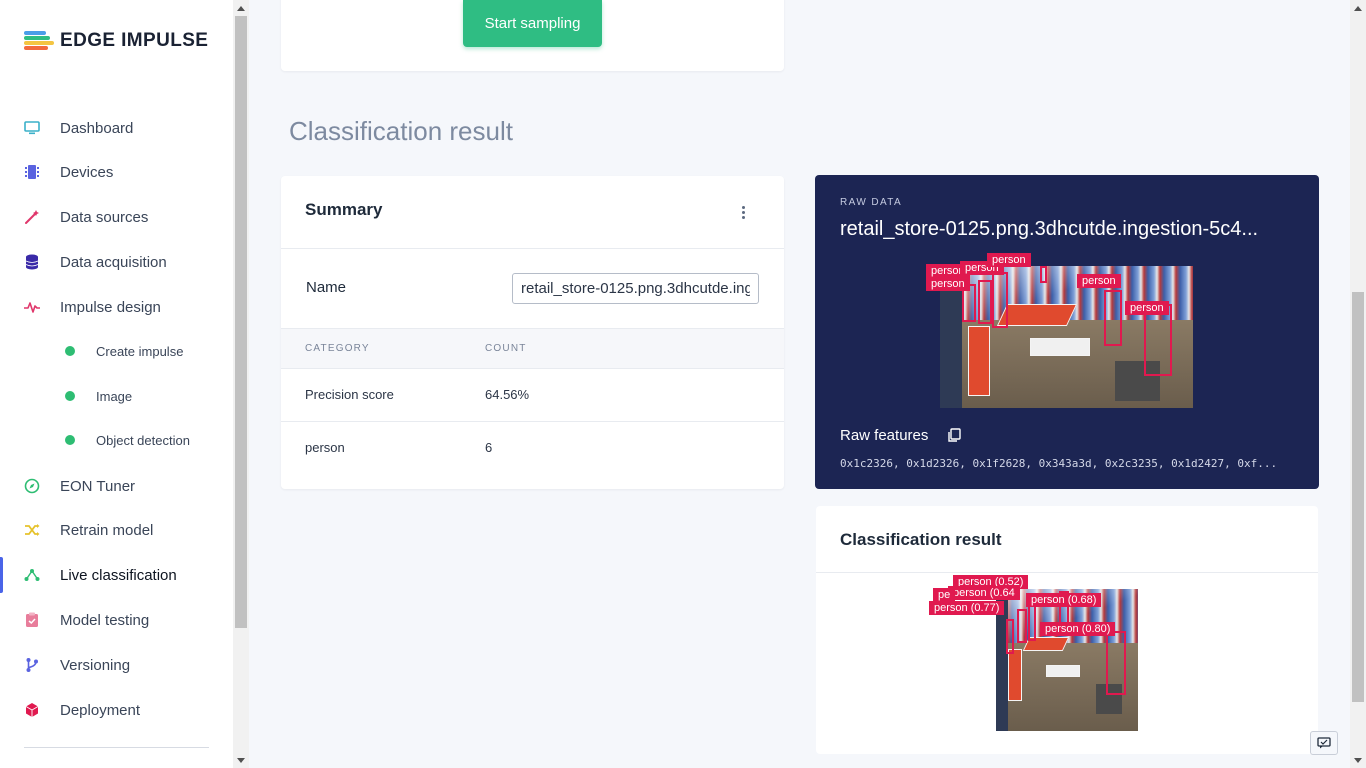 This screenshot has width=1366, height=768. Describe the element at coordinates (32, 575) in the screenshot. I see `network-icon` at that location.